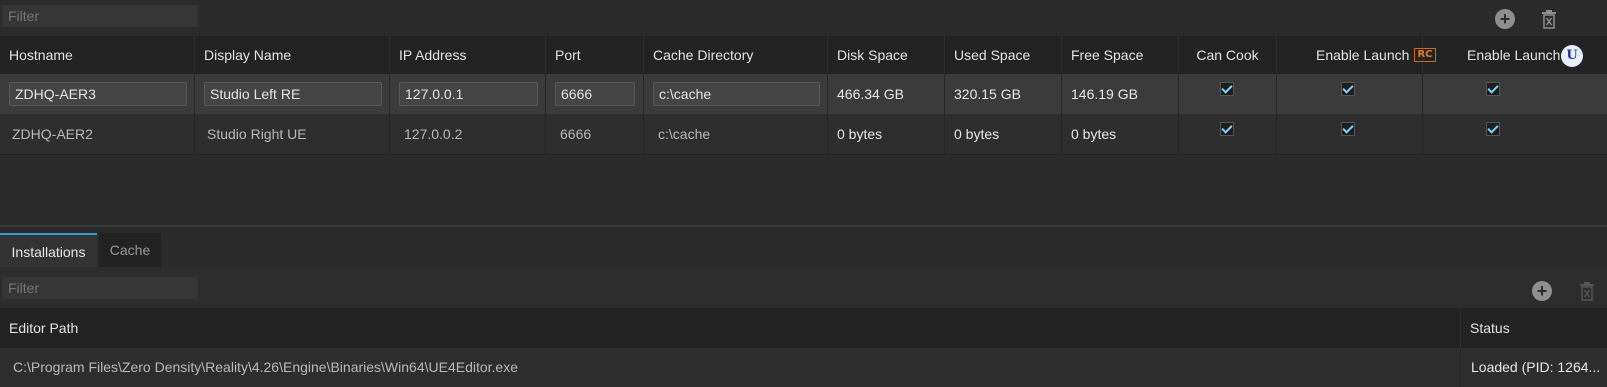  I want to click on delete-installation-trash-icon, so click(1587, 291).